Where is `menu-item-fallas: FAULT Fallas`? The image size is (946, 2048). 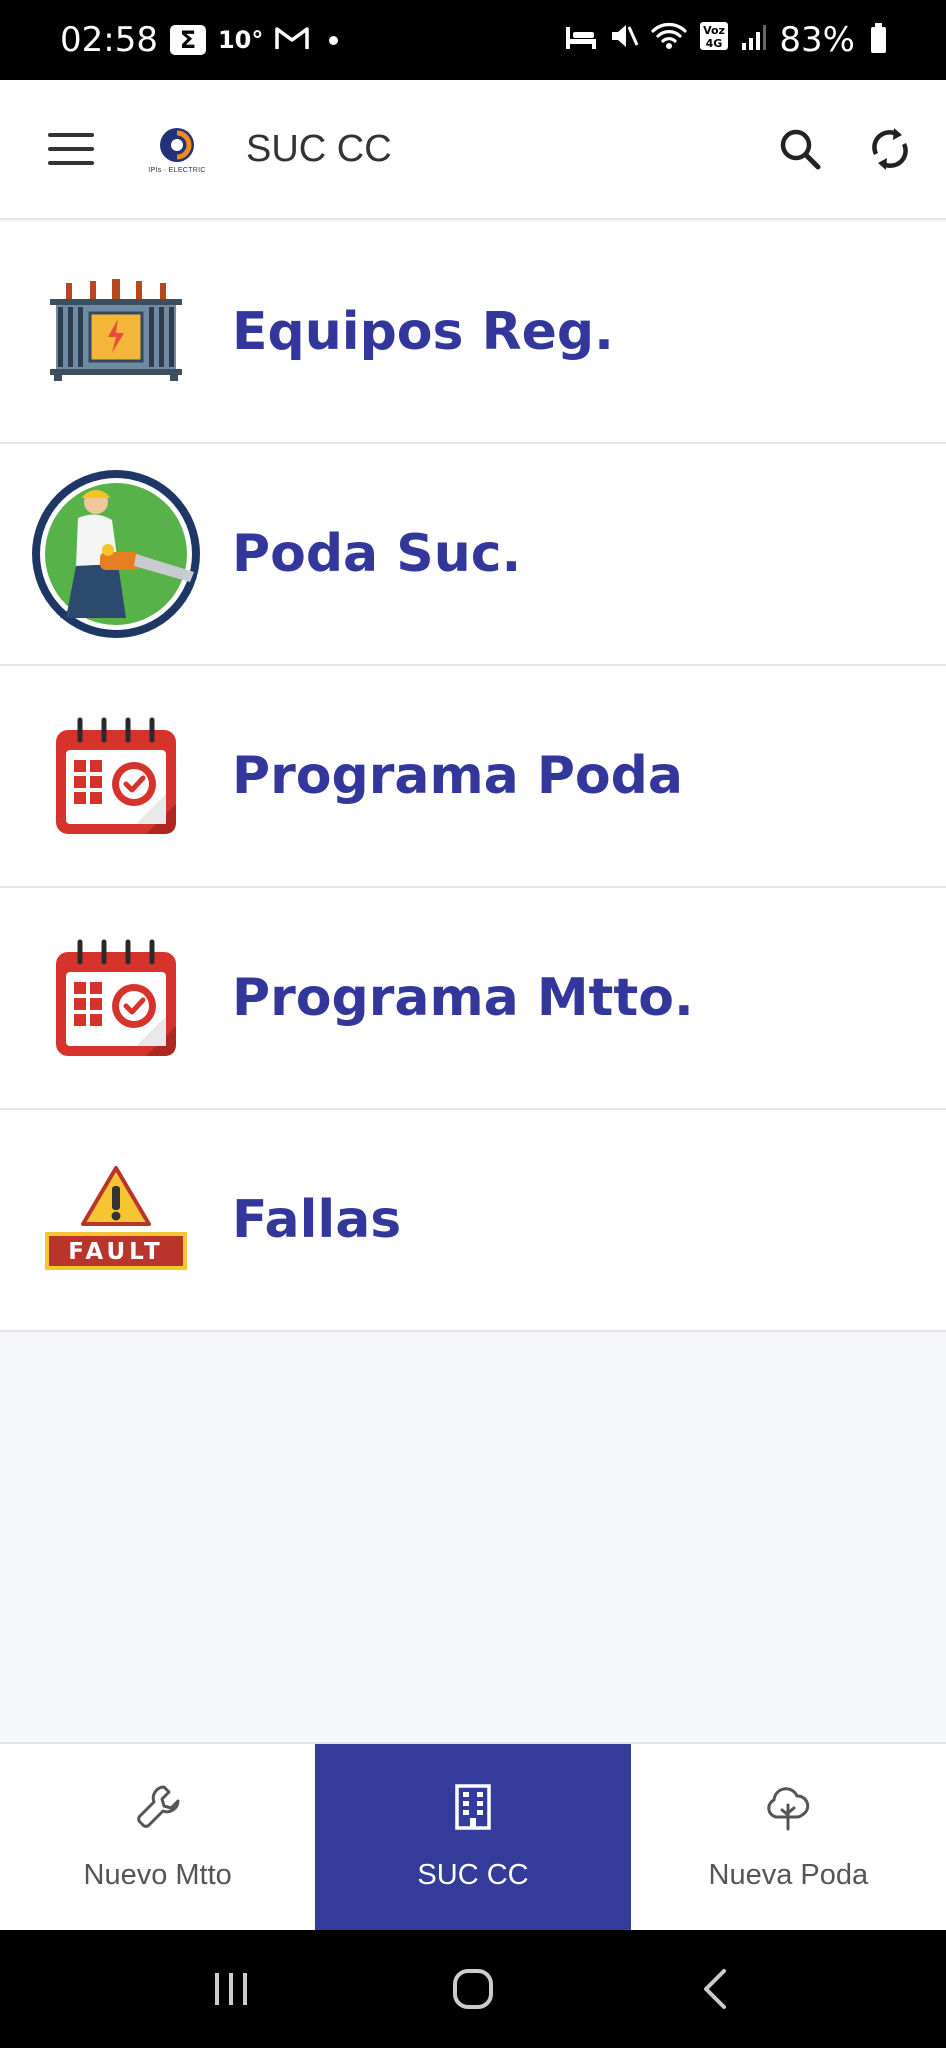 menu-item-fallas: FAULT Fallas is located at coordinates (473, 1221).